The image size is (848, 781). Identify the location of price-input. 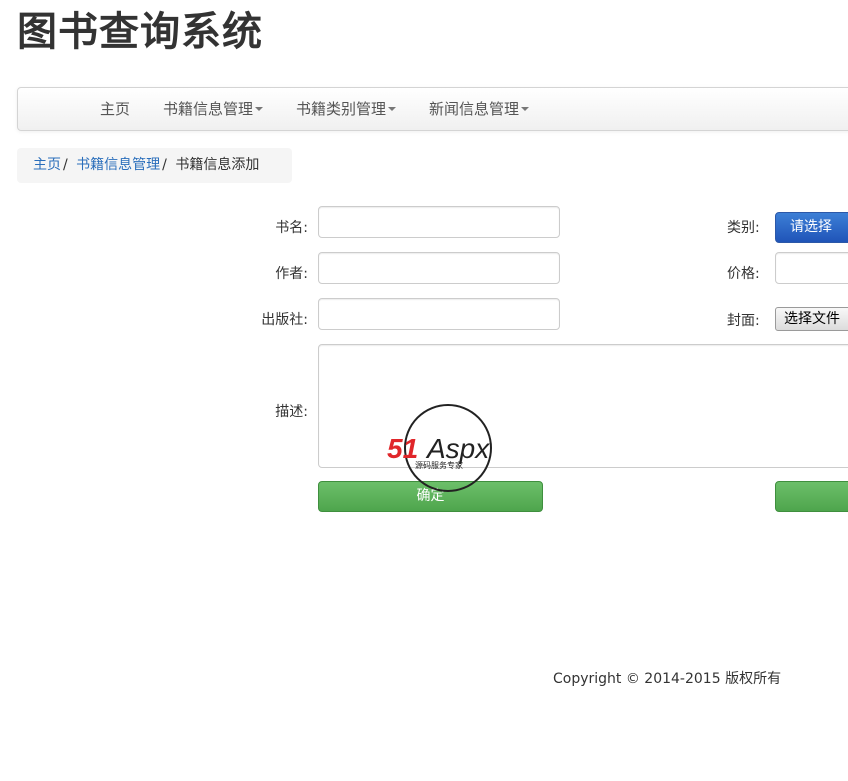
(811, 268).